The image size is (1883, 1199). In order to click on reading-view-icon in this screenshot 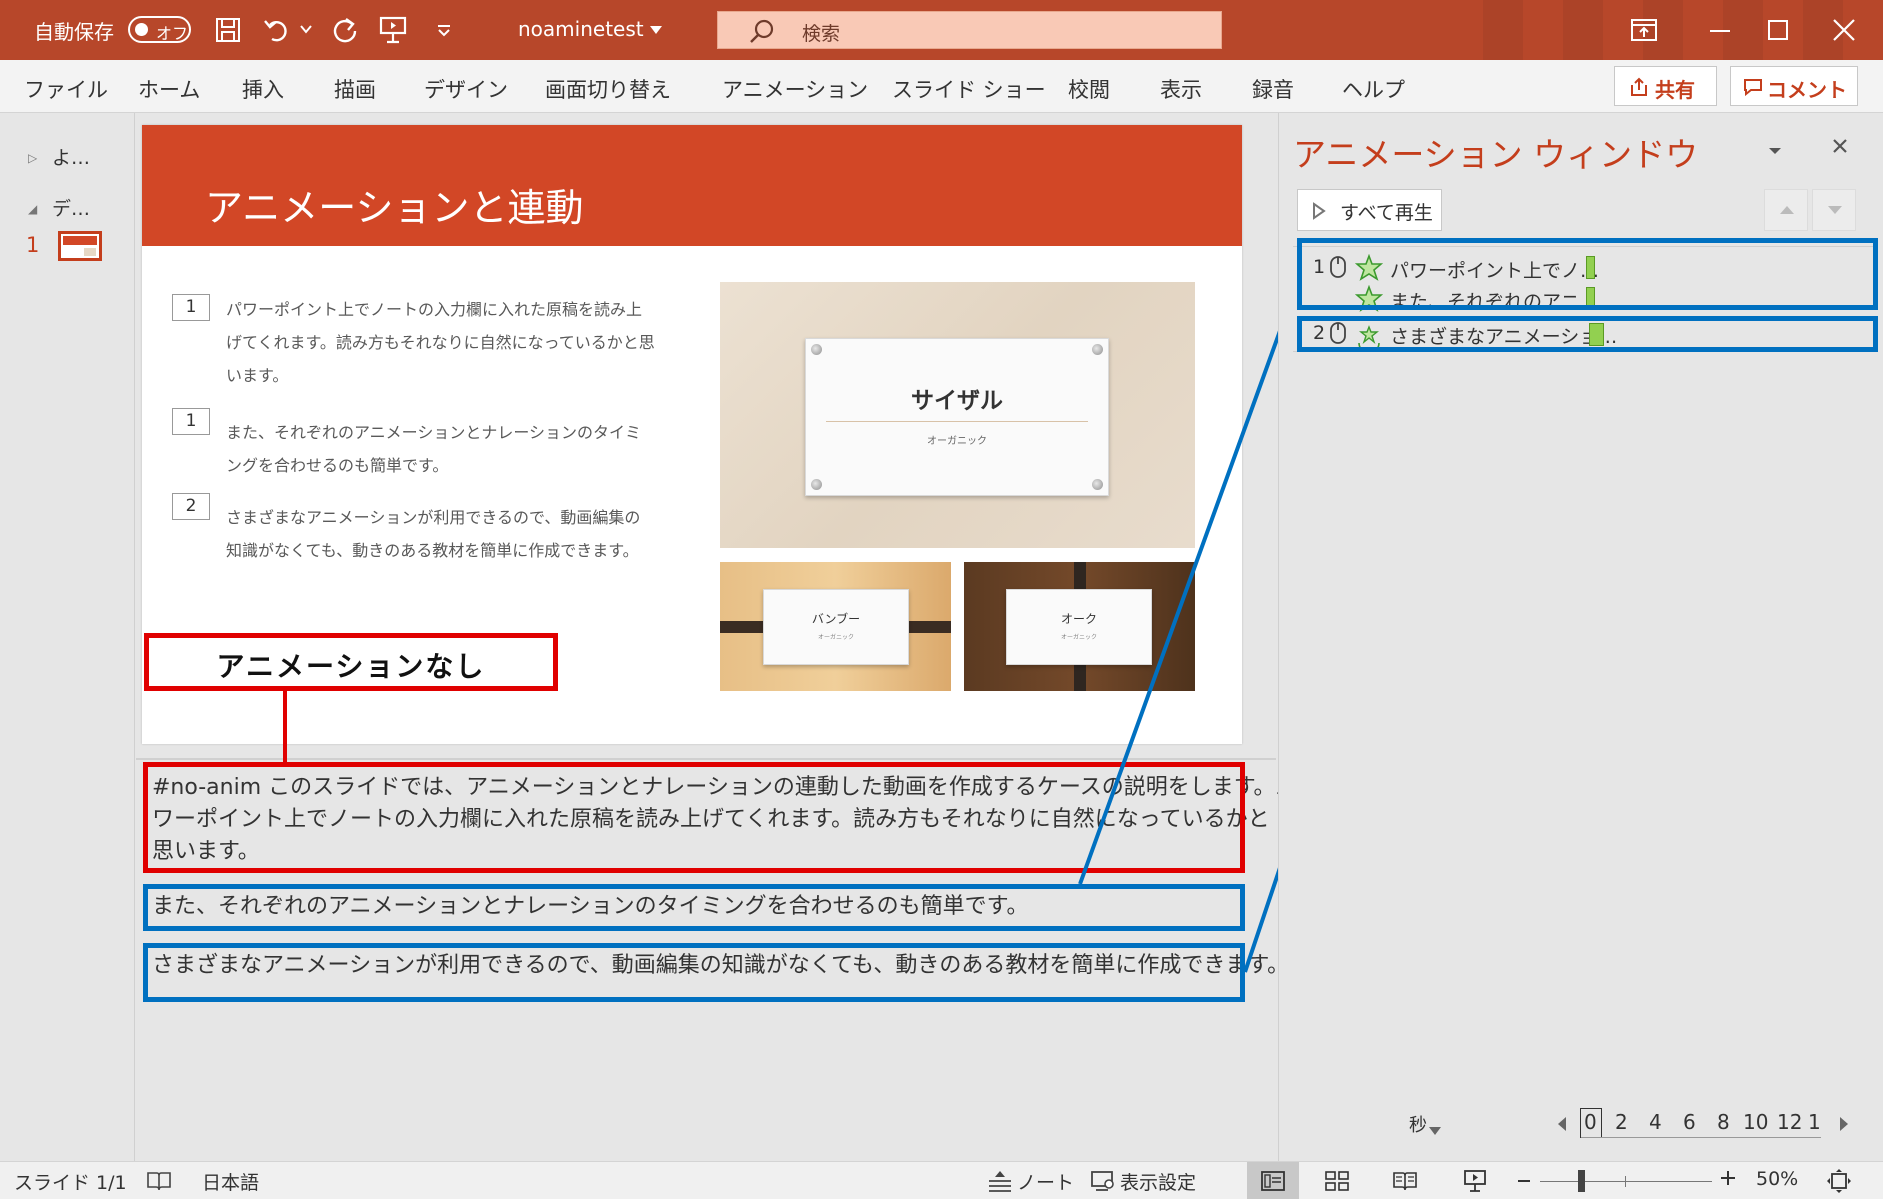, I will do `click(1405, 1183)`.